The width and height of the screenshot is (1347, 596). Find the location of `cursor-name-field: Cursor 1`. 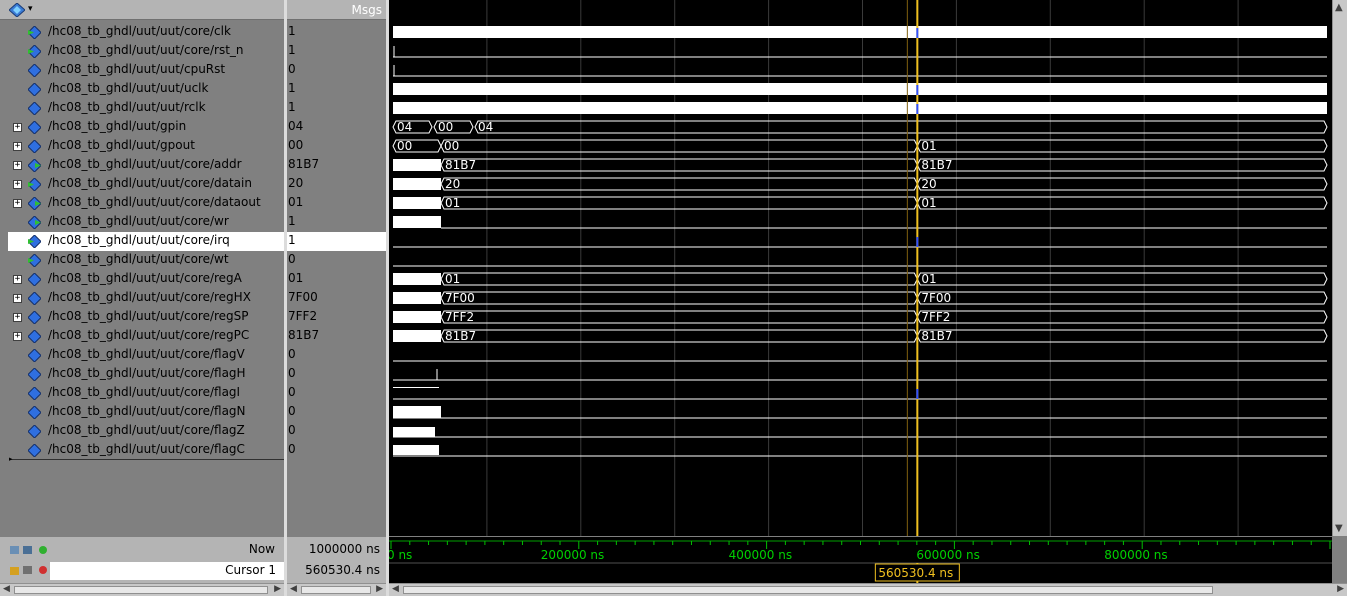

cursor-name-field: Cursor 1 is located at coordinates (167, 571).